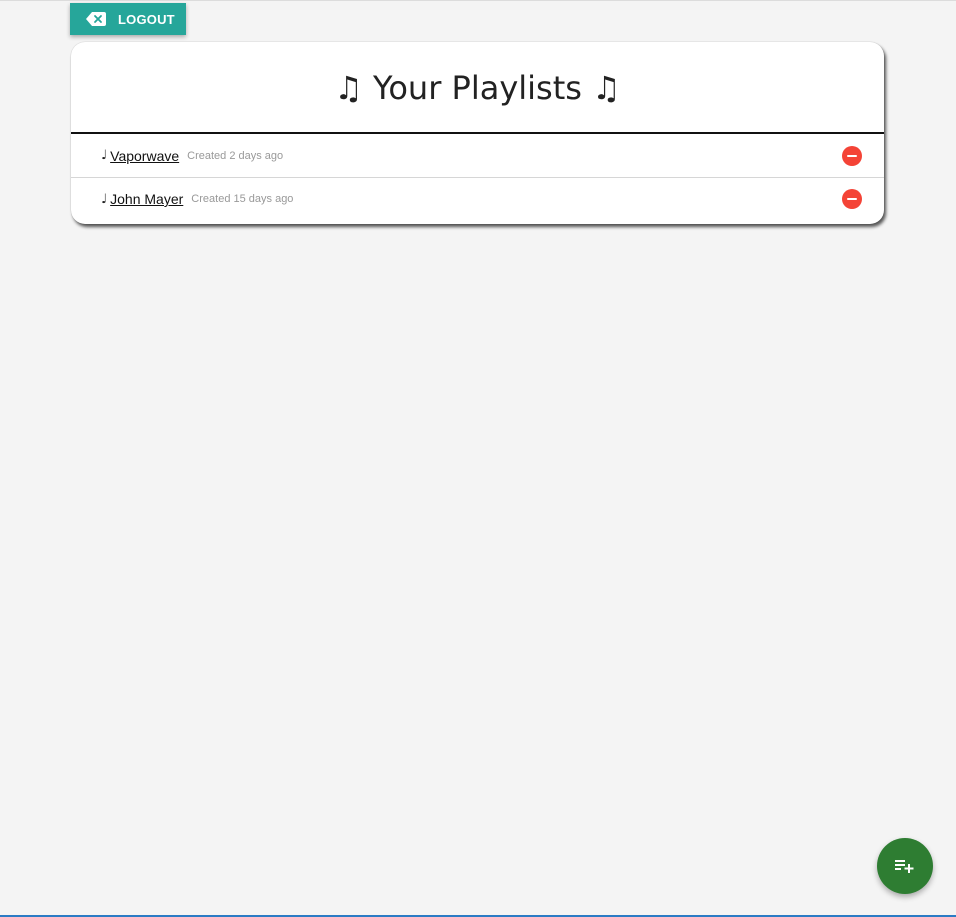 The image size is (956, 917). I want to click on playlist-link-vaporwave: Vaporwave, so click(144, 156).